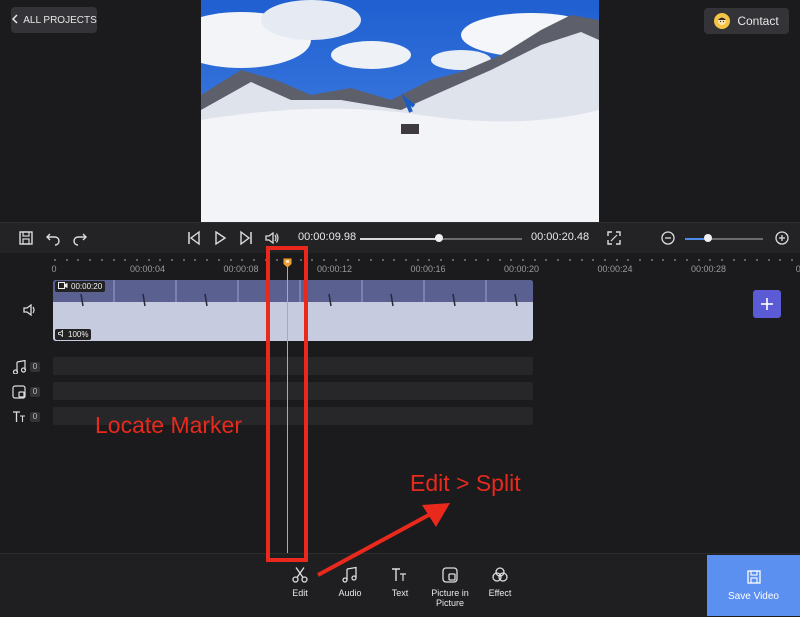 This screenshot has height=617, width=800. What do you see at coordinates (30, 310) in the screenshot?
I see `clip-volume-icon` at bounding box center [30, 310].